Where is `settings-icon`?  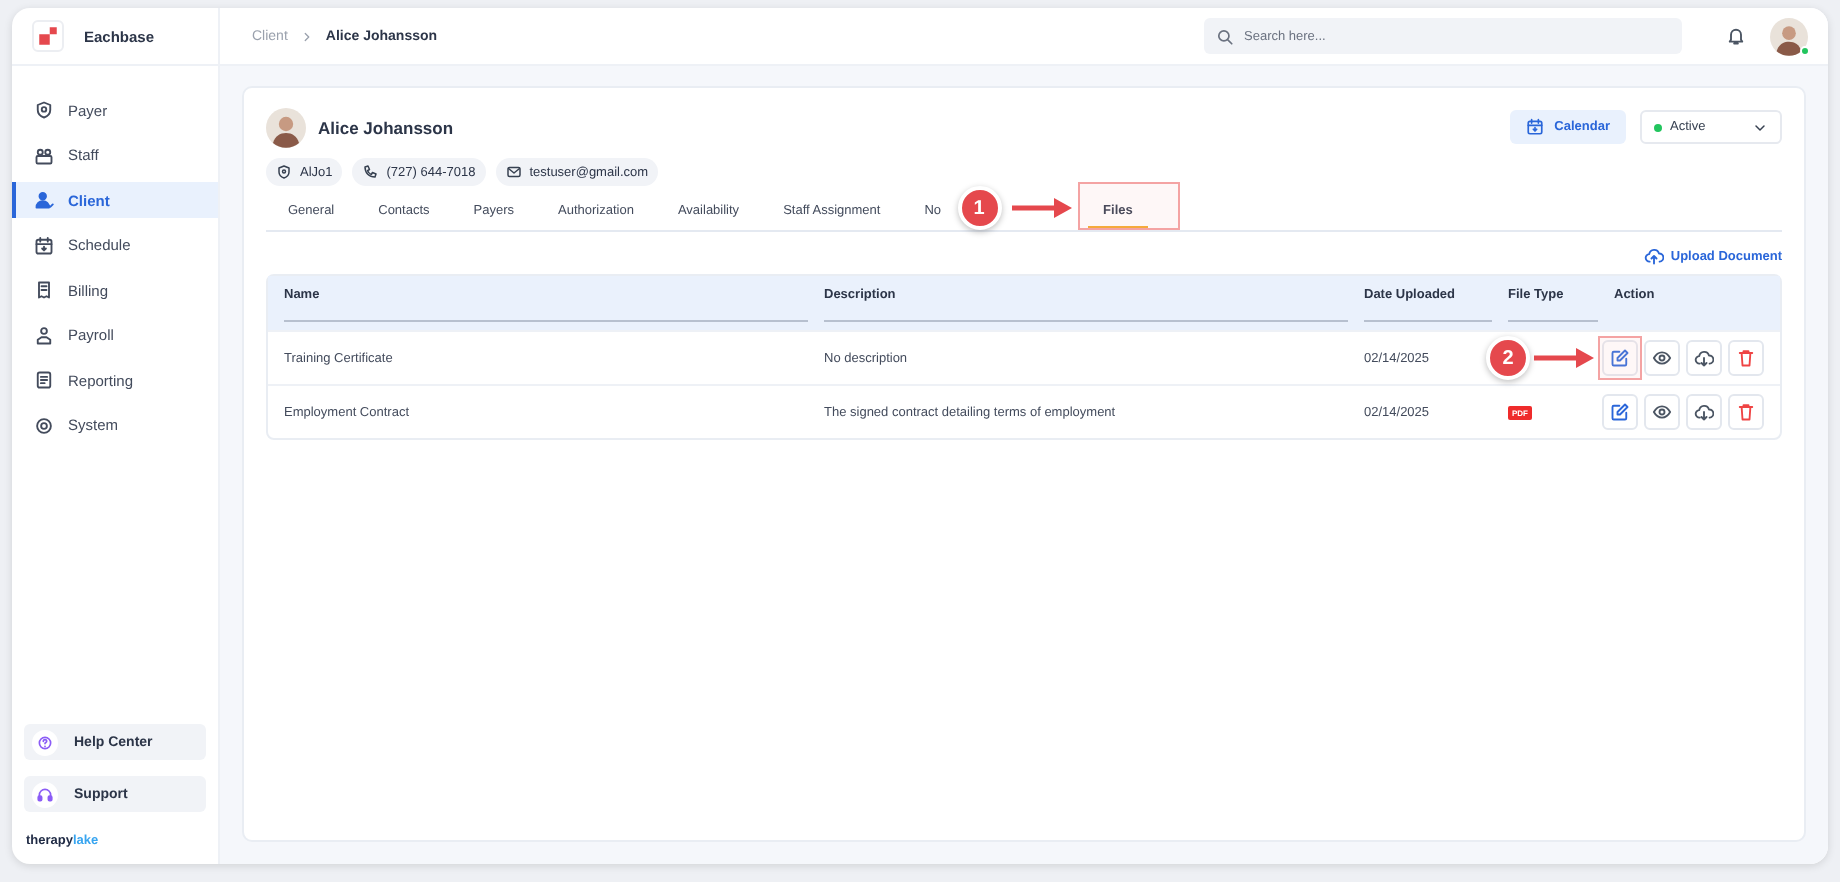 settings-icon is located at coordinates (44, 425).